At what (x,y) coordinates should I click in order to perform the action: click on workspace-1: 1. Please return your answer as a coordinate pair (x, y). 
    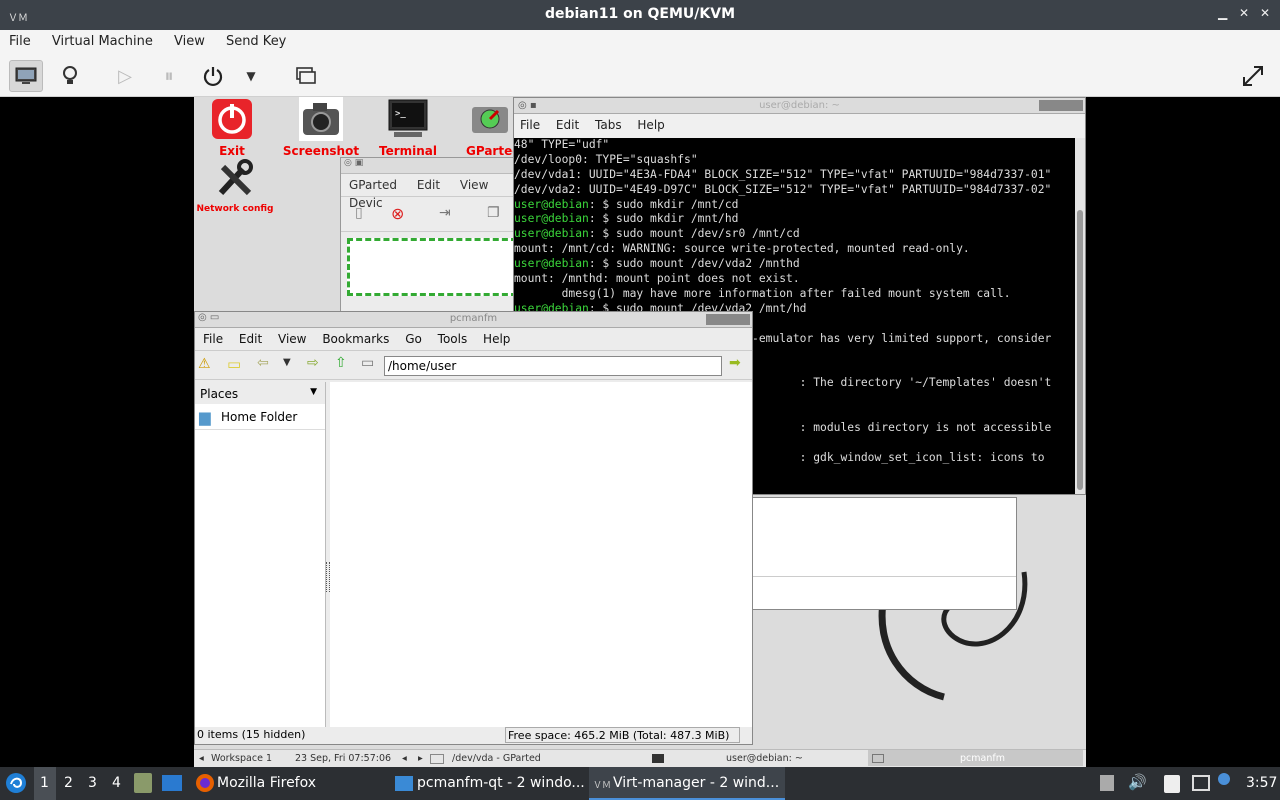
    Looking at the image, I should click on (44, 783).